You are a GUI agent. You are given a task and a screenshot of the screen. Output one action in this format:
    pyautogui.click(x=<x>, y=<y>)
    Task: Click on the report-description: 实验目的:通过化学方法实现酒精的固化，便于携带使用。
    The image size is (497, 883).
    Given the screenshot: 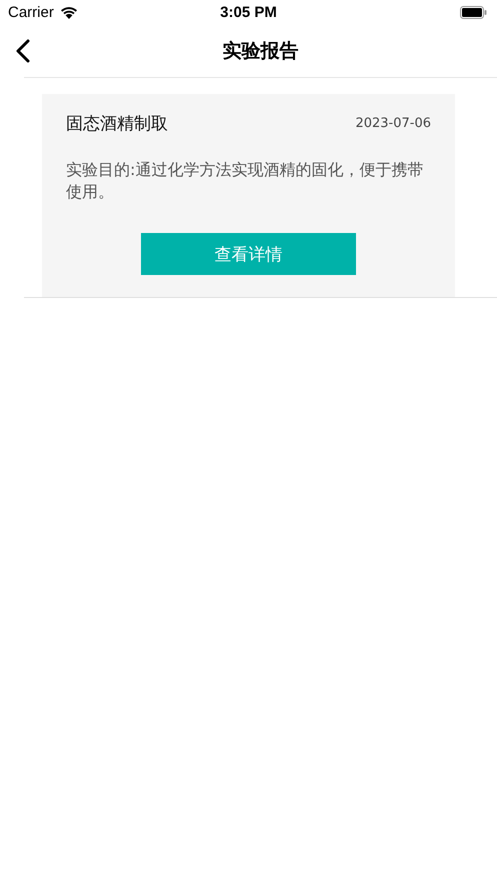 What is the action you would take?
    pyautogui.click(x=245, y=181)
    